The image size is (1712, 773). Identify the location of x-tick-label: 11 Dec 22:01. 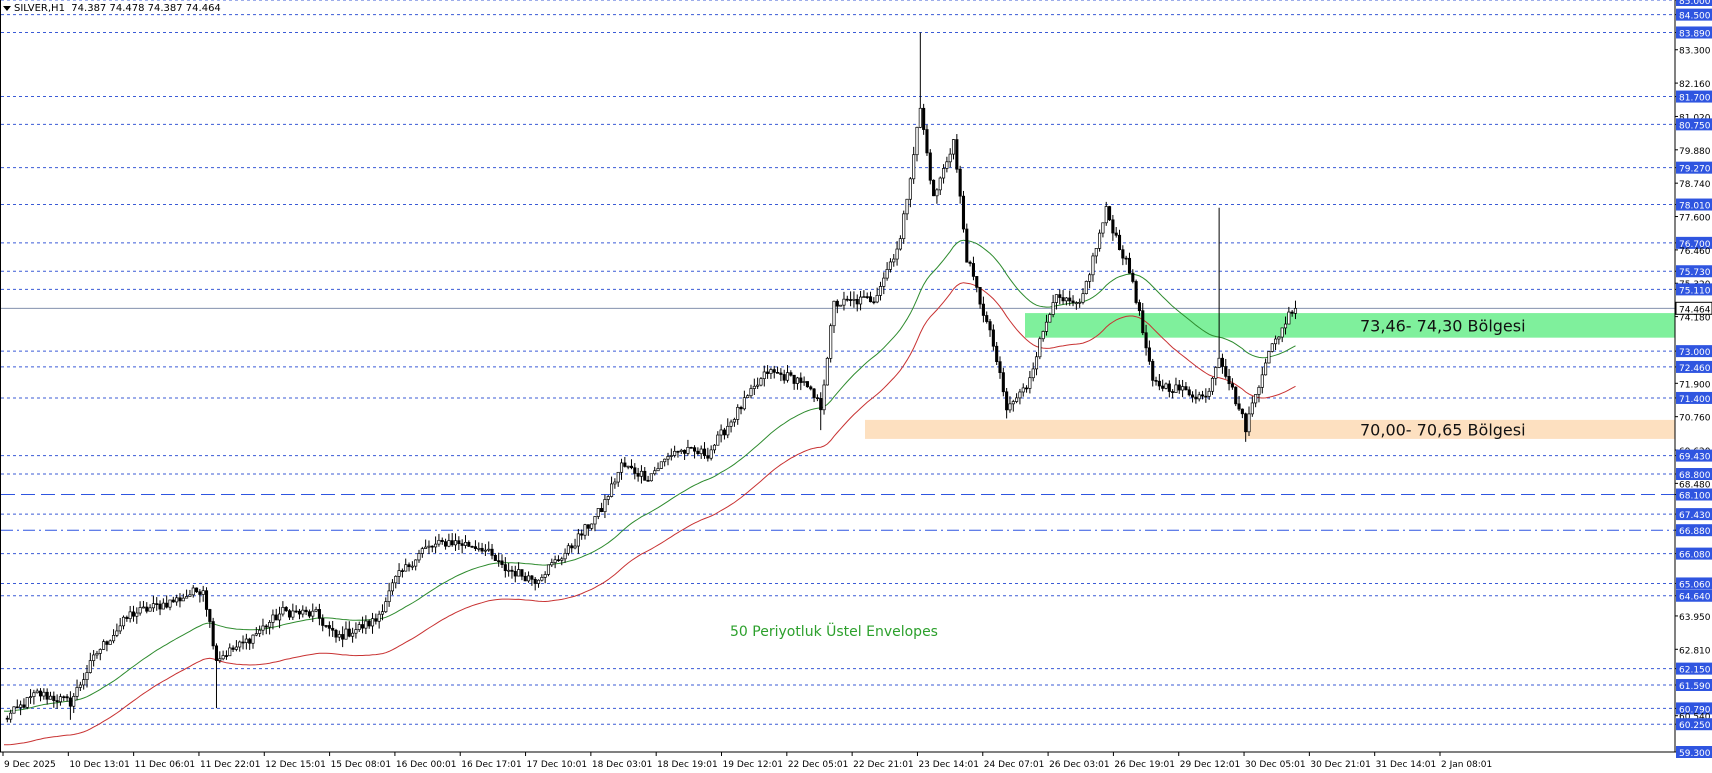
(230, 765).